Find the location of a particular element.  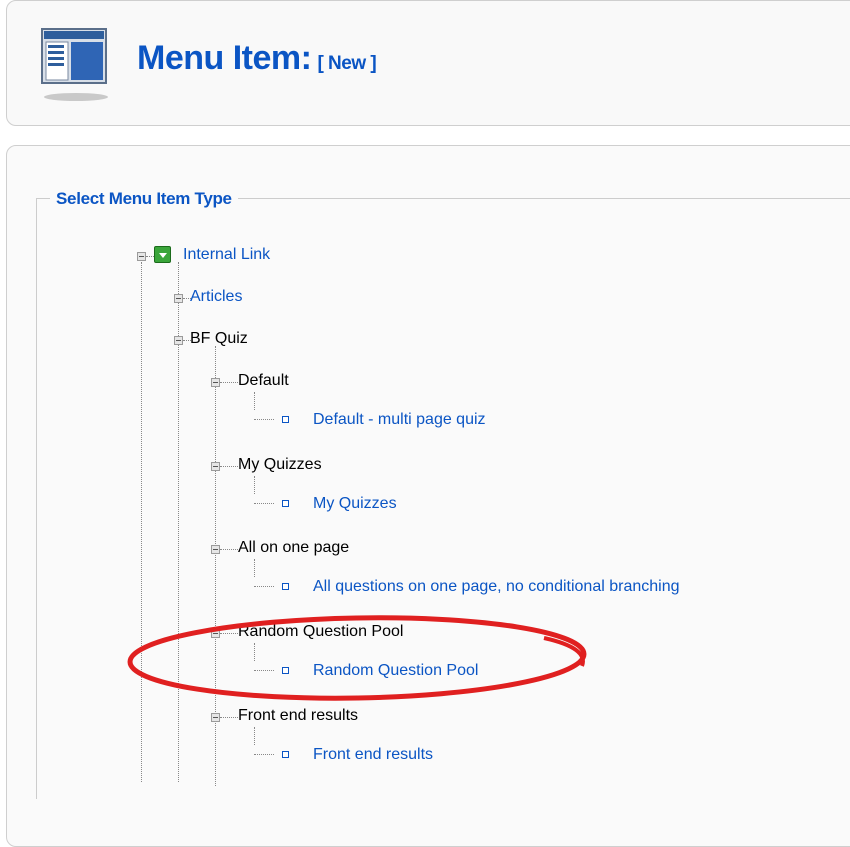

tree-node-my-quizzes: My Quizzes is located at coordinates (280, 464).